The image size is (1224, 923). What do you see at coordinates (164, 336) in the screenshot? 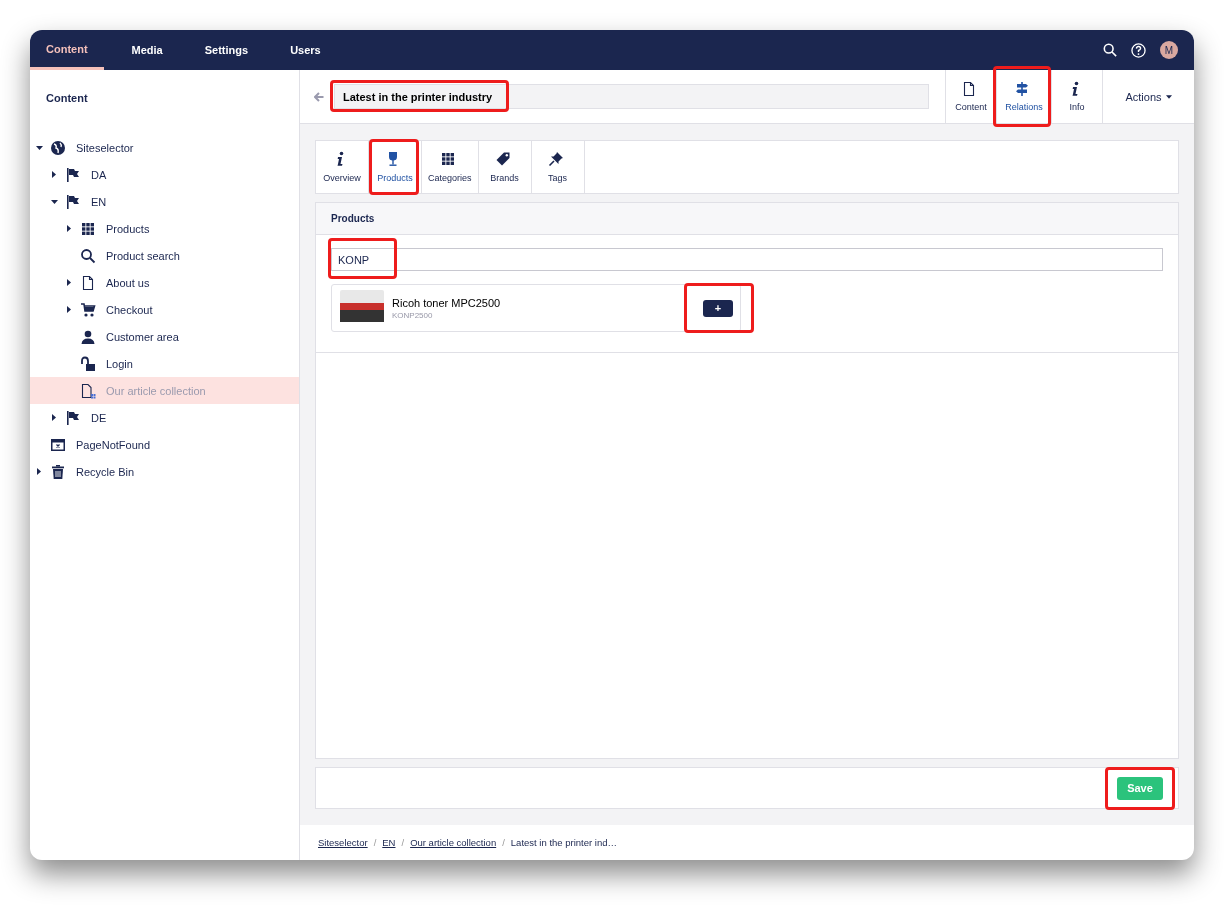
I see `tree-item: Customer area` at bounding box center [164, 336].